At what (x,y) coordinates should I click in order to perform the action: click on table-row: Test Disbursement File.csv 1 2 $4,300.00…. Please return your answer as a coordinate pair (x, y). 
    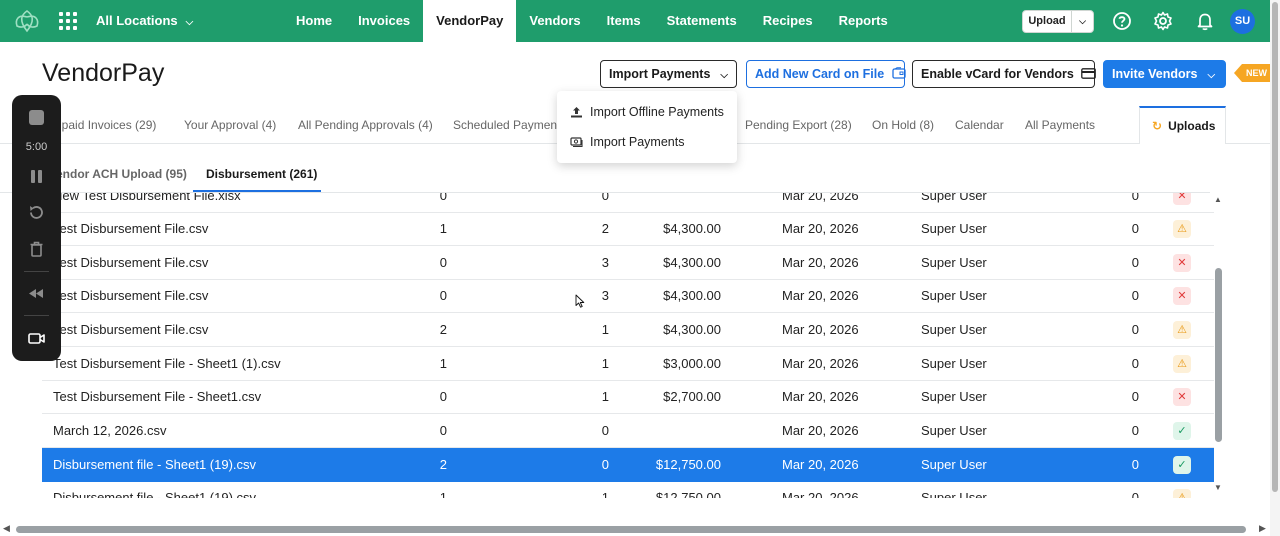
    Looking at the image, I should click on (628, 229).